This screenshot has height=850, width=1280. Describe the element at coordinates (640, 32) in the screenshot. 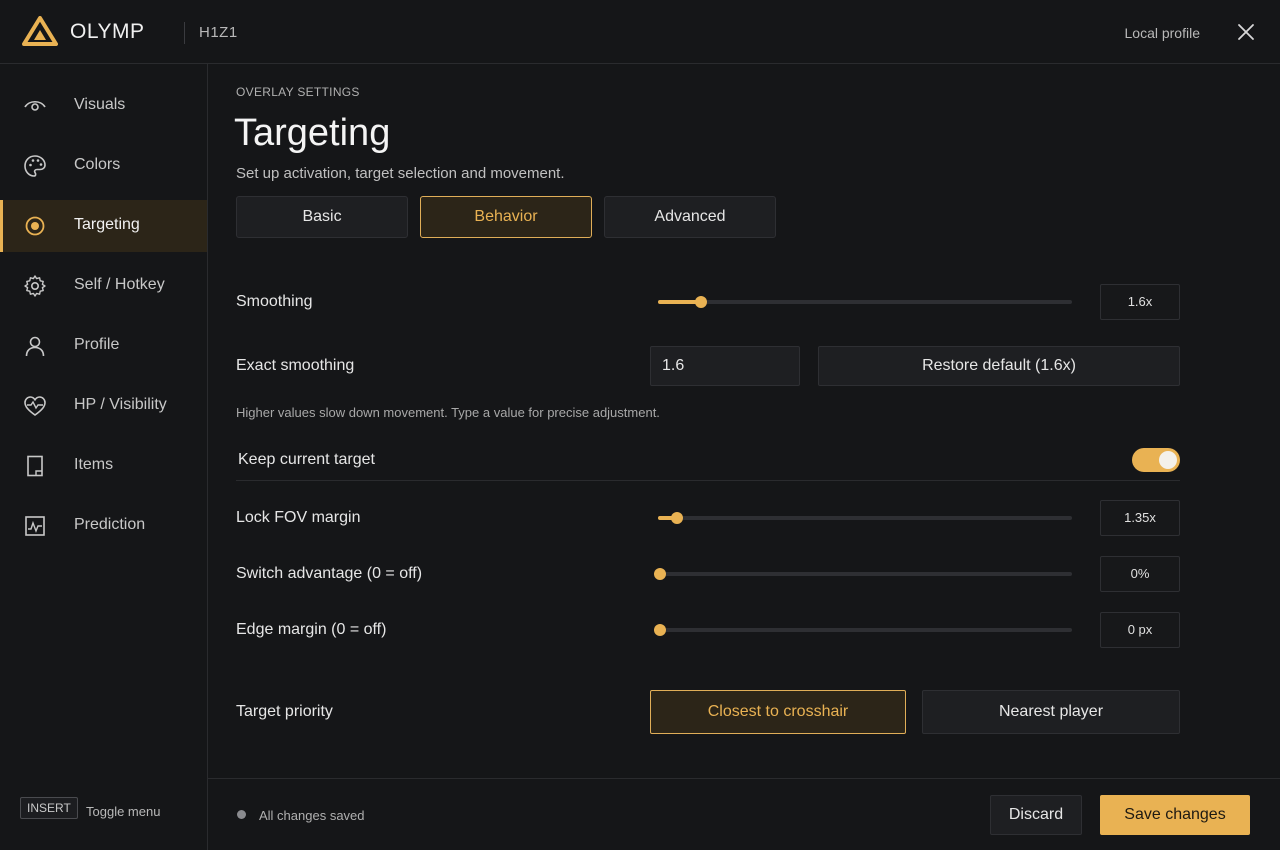

I see `app-header: OLYMP H1Z1 Local profile` at that location.